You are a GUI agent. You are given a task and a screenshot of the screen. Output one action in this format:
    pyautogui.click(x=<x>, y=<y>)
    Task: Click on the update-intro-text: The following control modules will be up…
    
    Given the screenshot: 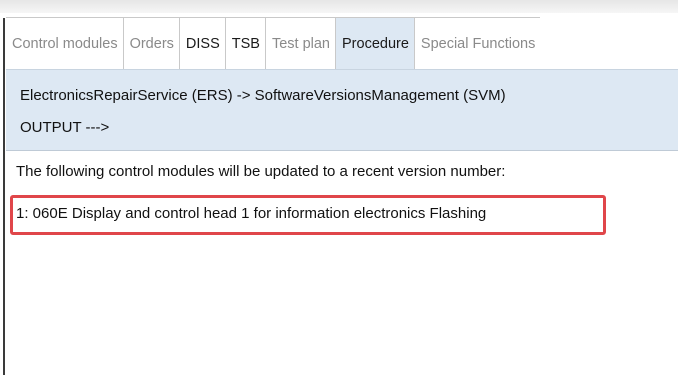 What is the action you would take?
    pyautogui.click(x=261, y=171)
    